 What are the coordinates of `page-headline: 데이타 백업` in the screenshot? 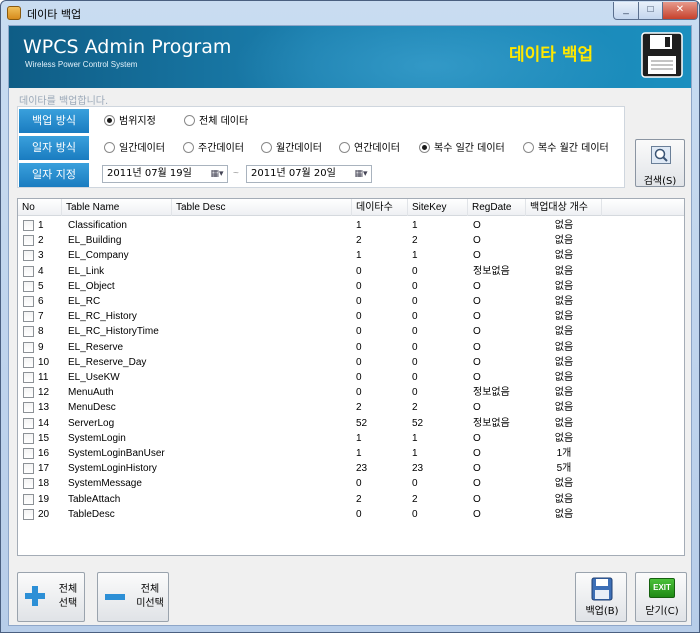 It's located at (551, 55).